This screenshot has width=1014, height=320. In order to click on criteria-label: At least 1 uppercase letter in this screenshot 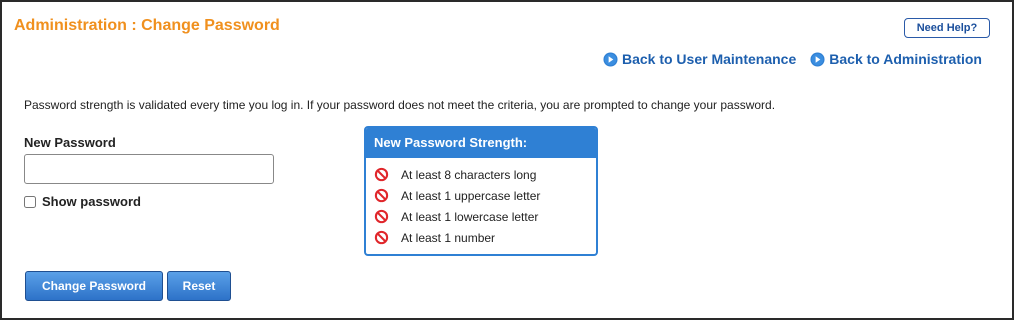, I will do `click(471, 195)`.